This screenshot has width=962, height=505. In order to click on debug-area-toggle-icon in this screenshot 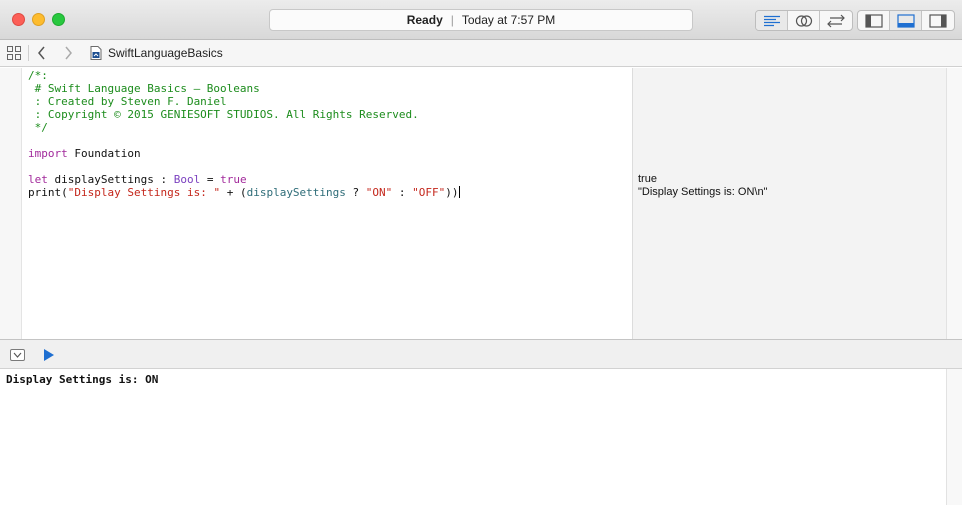, I will do `click(905, 20)`.